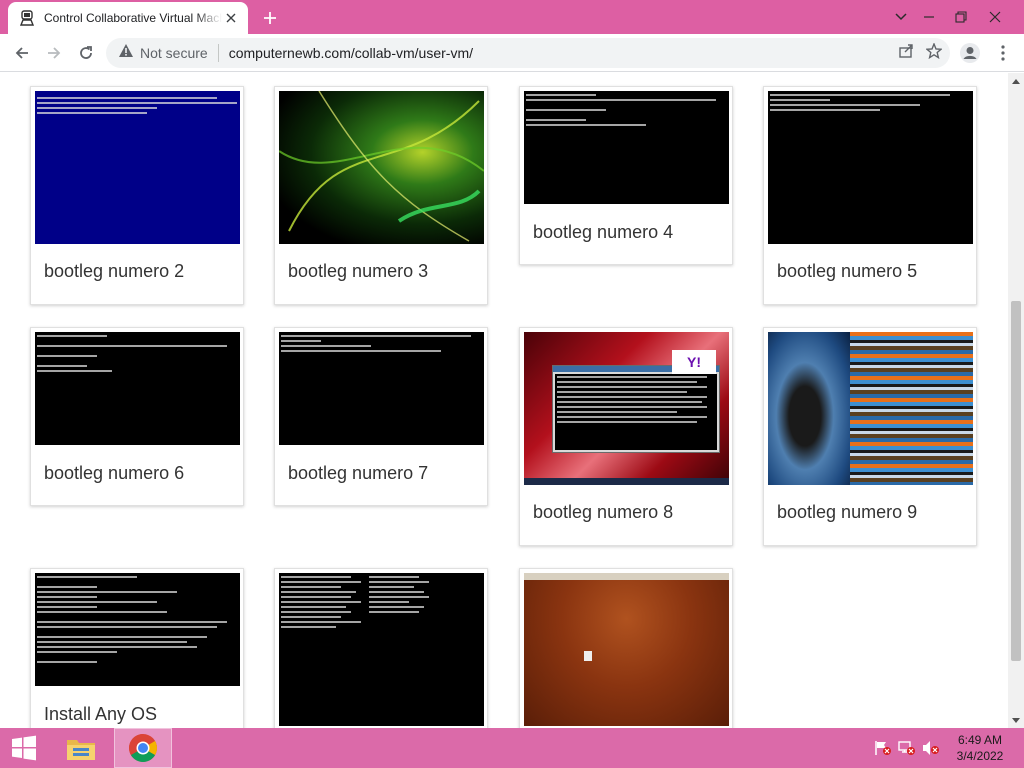  Describe the element at coordinates (603, 512) in the screenshot. I see `vm-name: bootleg numero 8` at that location.